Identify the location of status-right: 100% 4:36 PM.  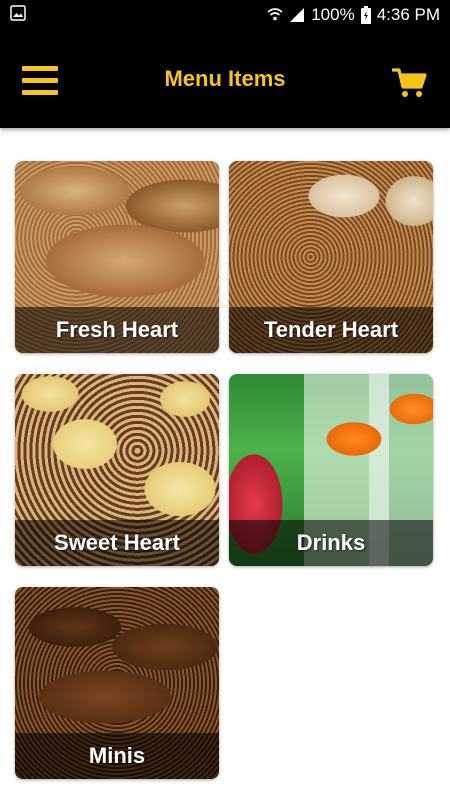
(353, 15).